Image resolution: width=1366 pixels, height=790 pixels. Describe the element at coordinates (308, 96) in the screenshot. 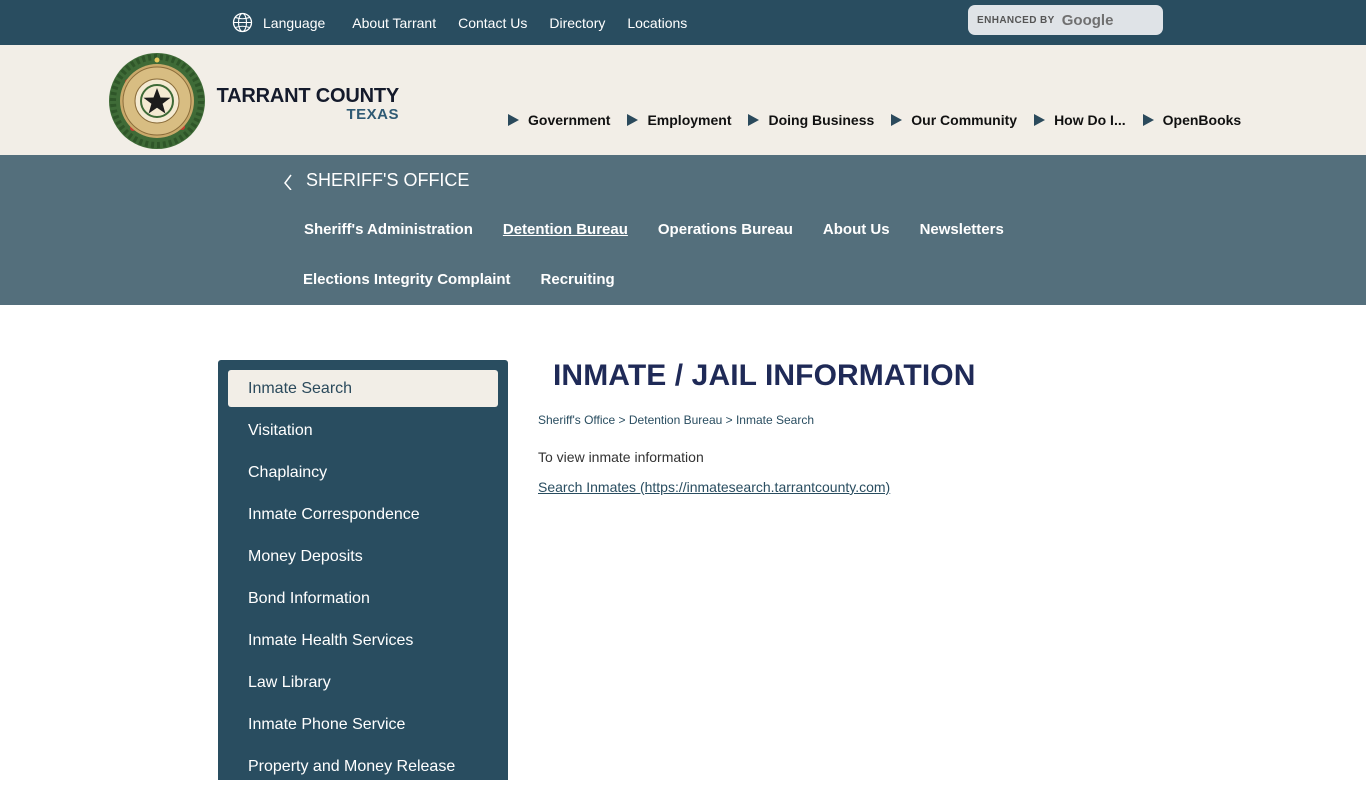

I see `county-name: TARRANT COUNTY` at that location.